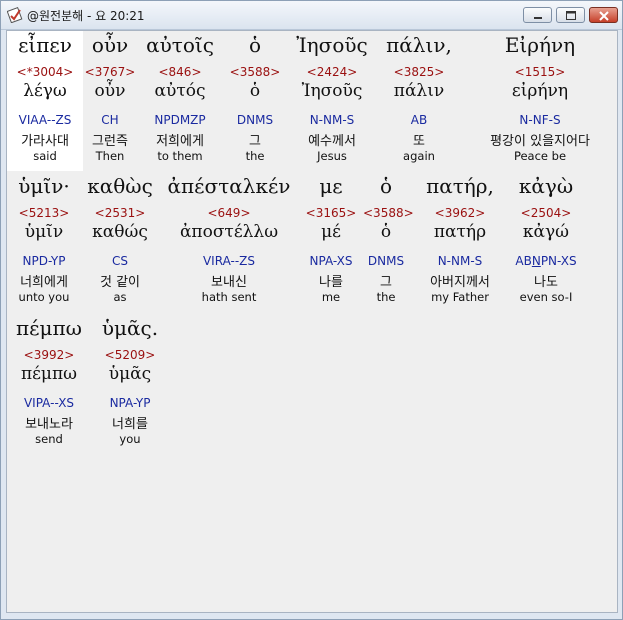 Image resolution: width=623 pixels, height=620 pixels. I want to click on greek-word: Εἰρήνη, so click(540, 45).